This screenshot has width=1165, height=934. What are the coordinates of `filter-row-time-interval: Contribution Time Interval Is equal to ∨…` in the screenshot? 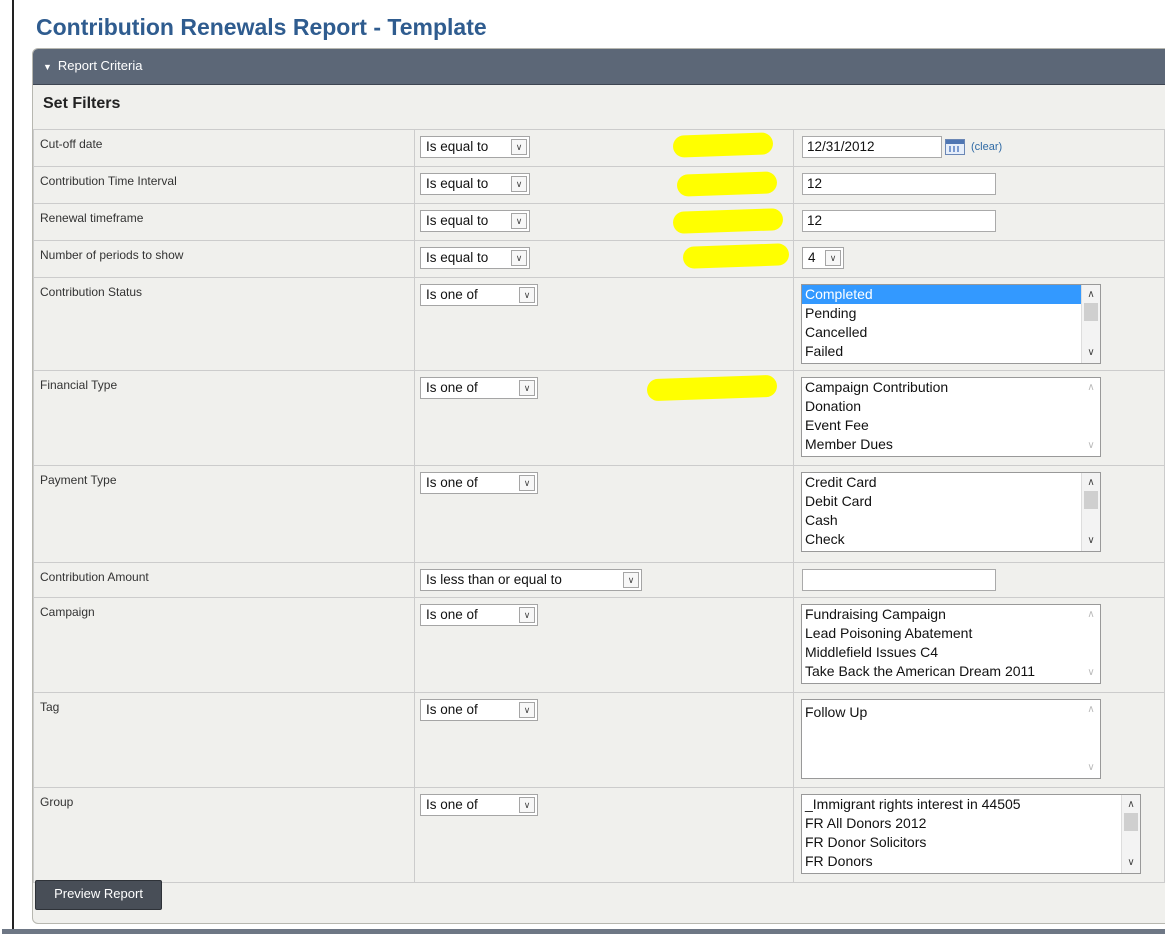 It's located at (599, 185).